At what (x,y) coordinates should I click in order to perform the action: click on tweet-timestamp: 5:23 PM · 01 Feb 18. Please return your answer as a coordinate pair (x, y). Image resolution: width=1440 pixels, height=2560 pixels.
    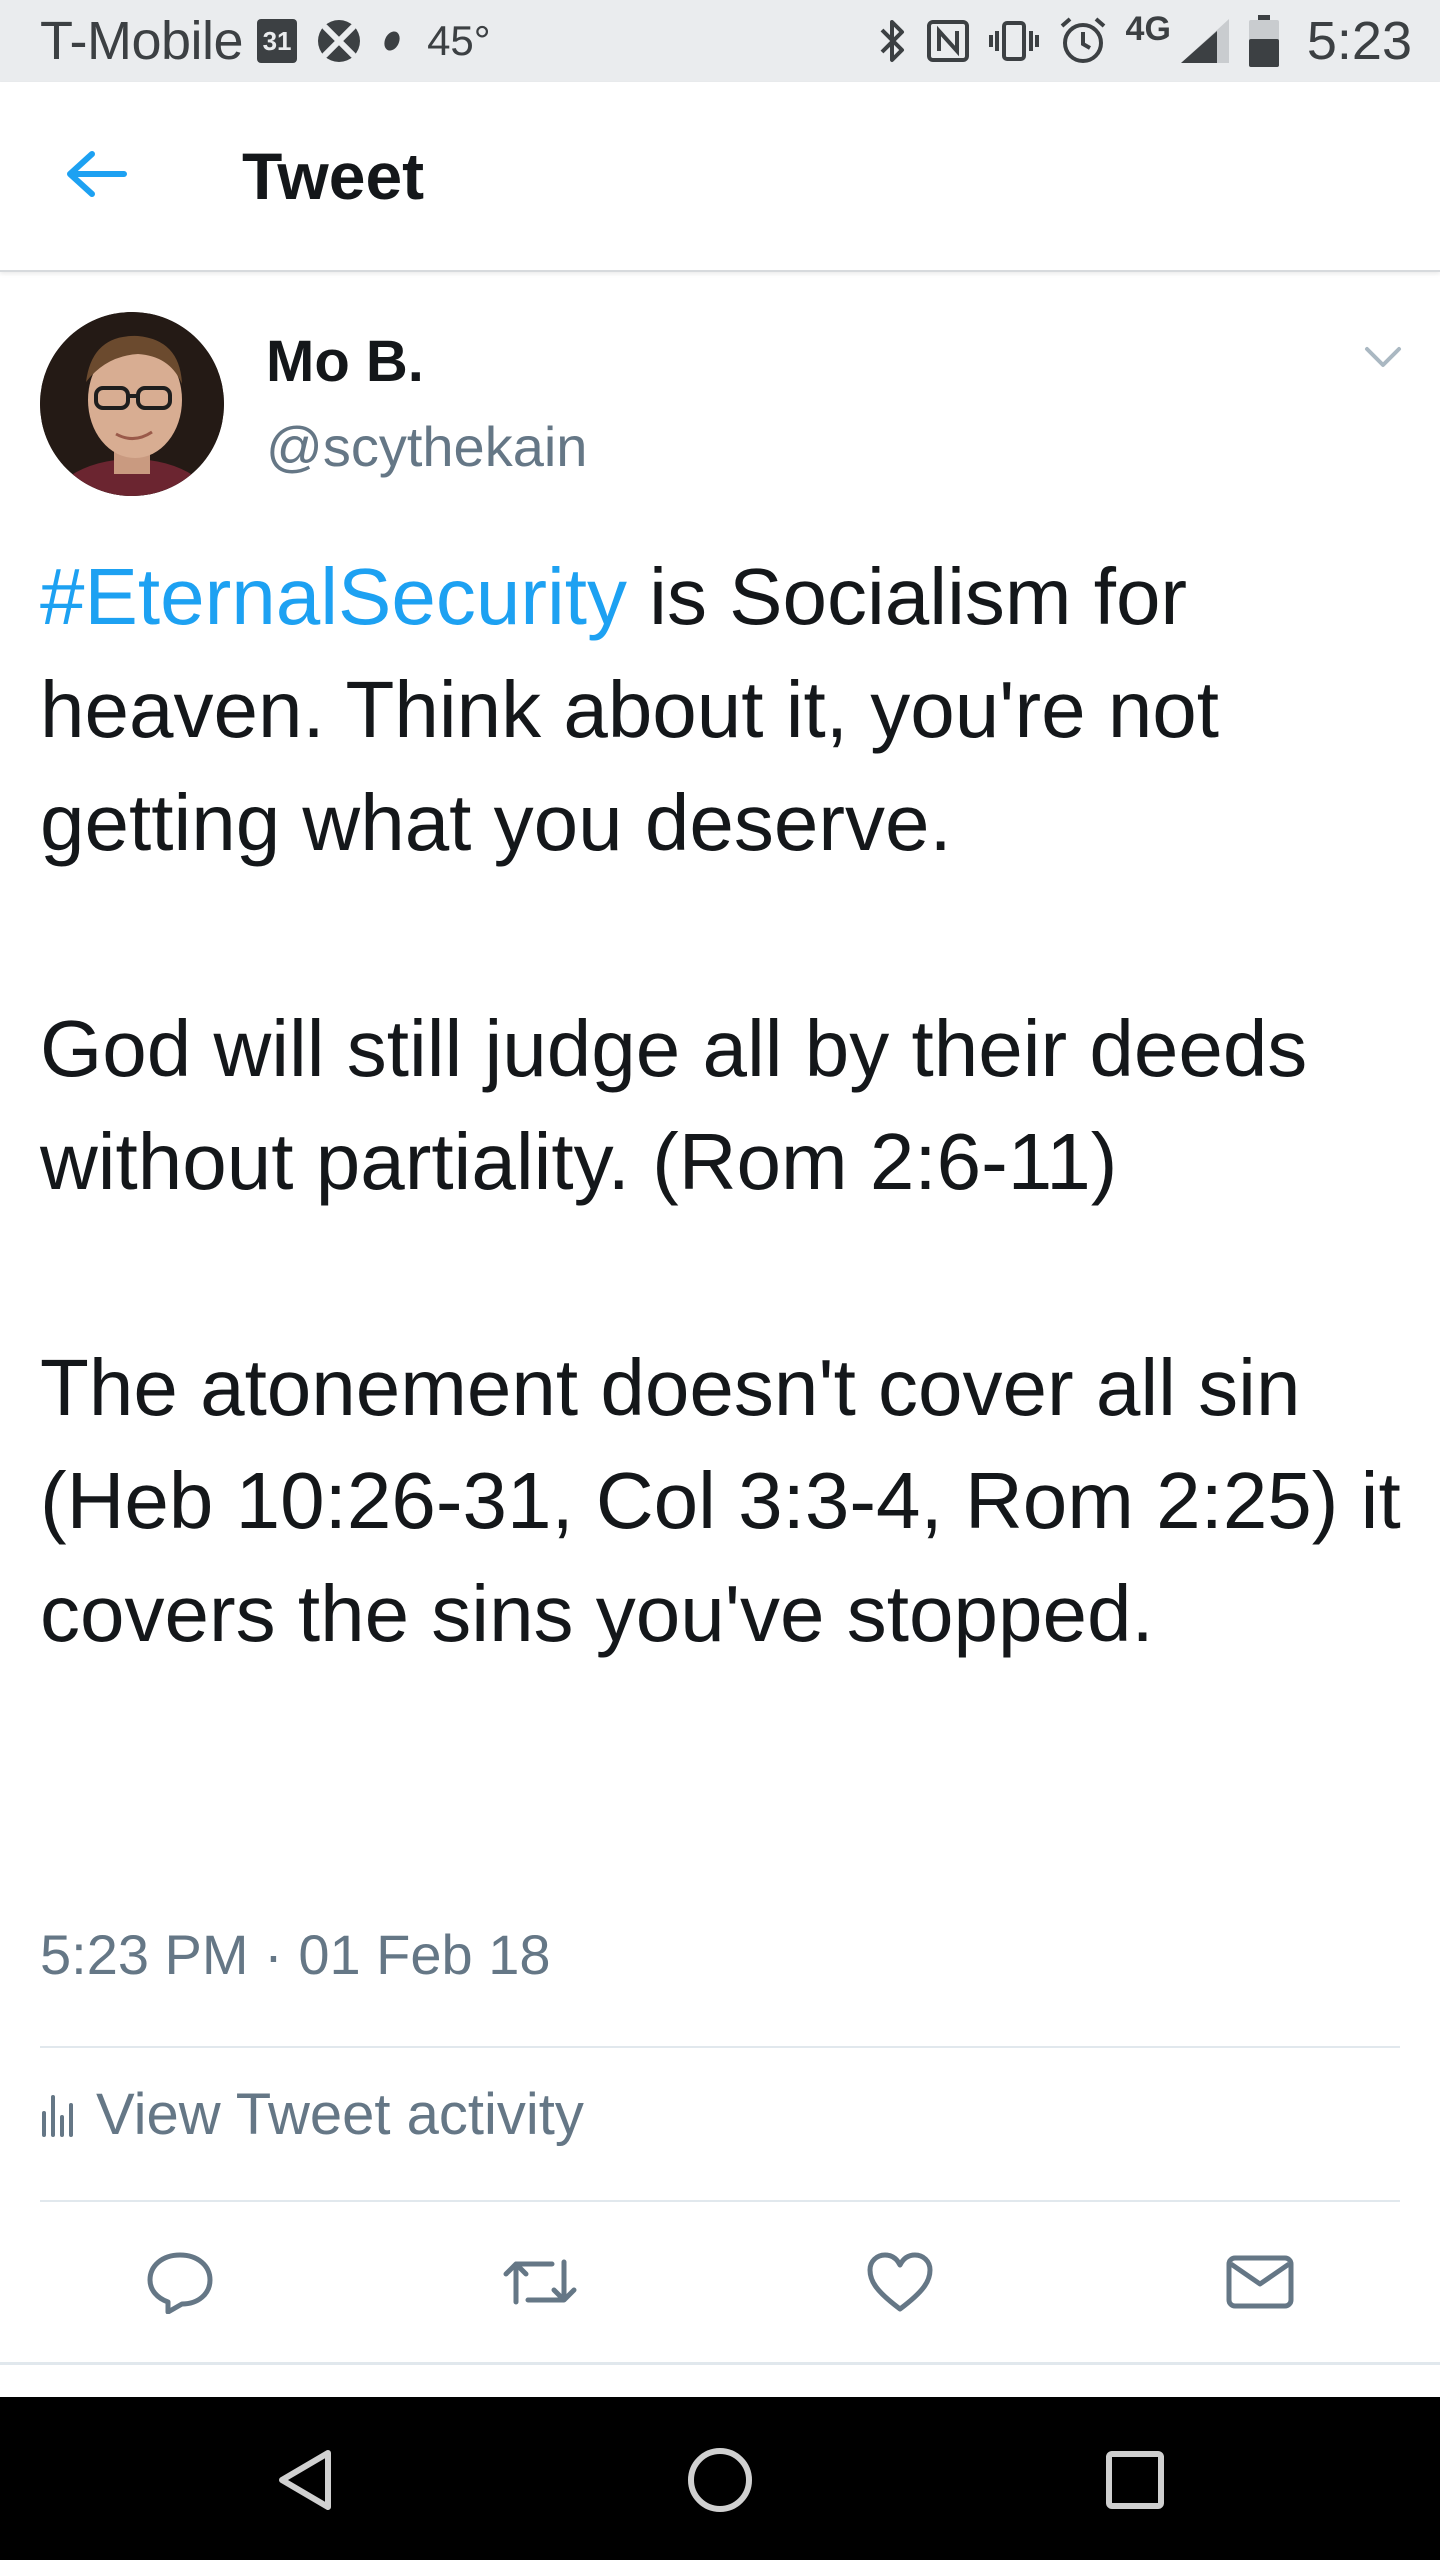
    Looking at the image, I should click on (295, 1954).